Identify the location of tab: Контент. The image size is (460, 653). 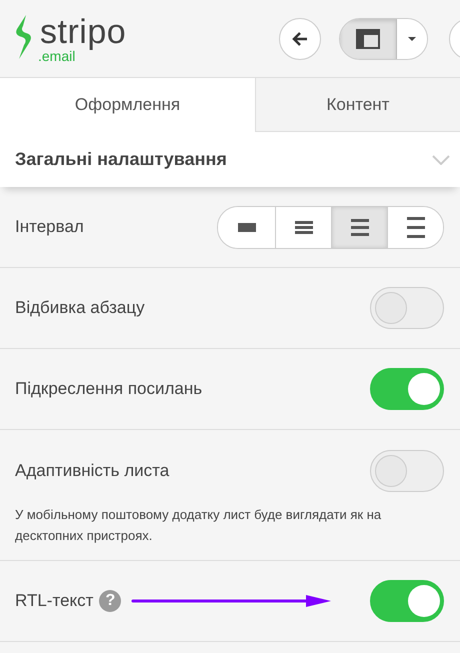
(357, 105).